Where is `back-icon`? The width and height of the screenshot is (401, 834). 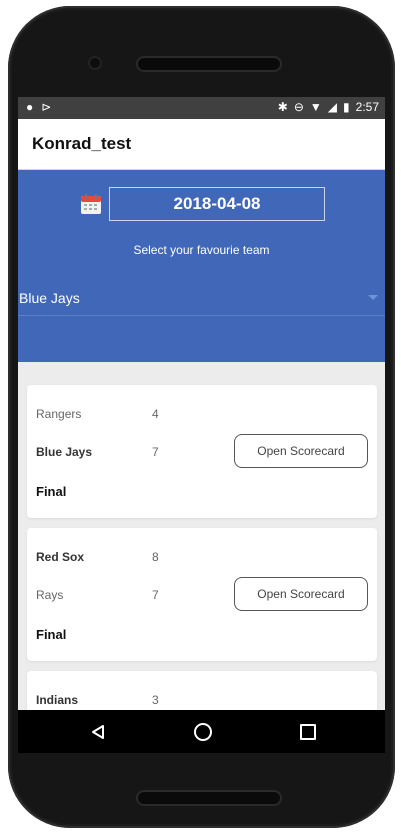 back-icon is located at coordinates (98, 732).